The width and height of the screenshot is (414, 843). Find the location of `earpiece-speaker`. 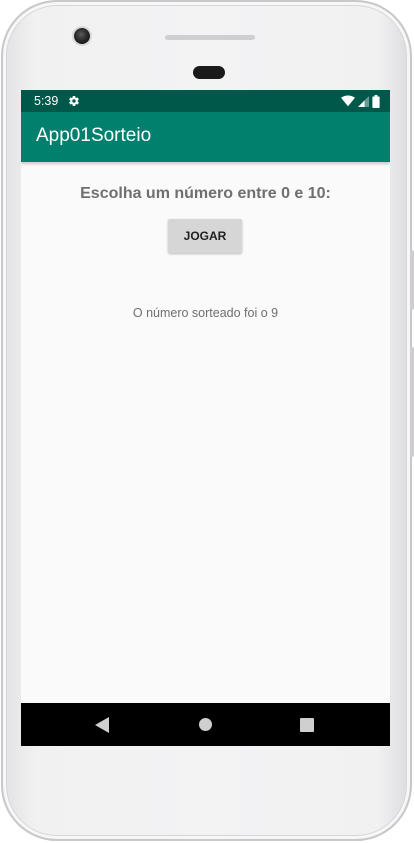

earpiece-speaker is located at coordinates (210, 37).